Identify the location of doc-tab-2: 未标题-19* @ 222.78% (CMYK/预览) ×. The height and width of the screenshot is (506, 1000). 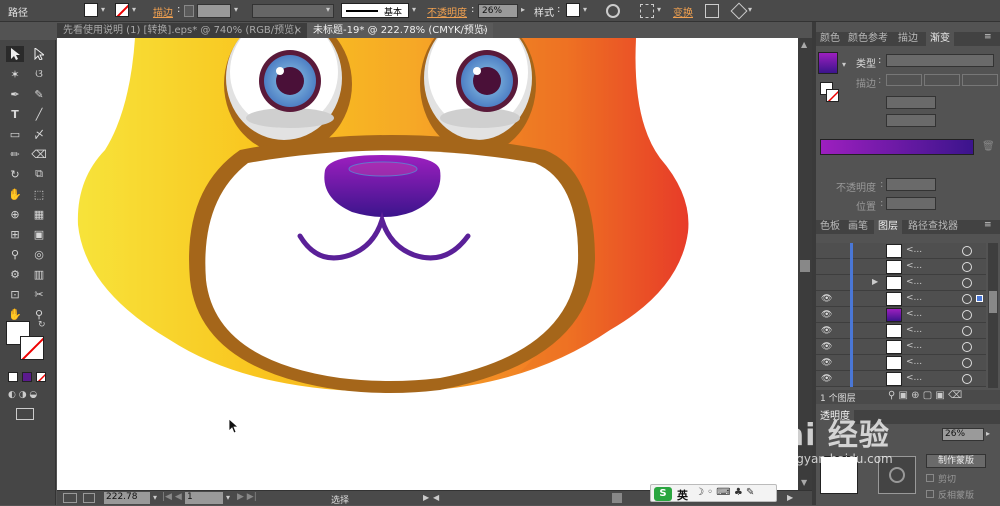
(400, 30).